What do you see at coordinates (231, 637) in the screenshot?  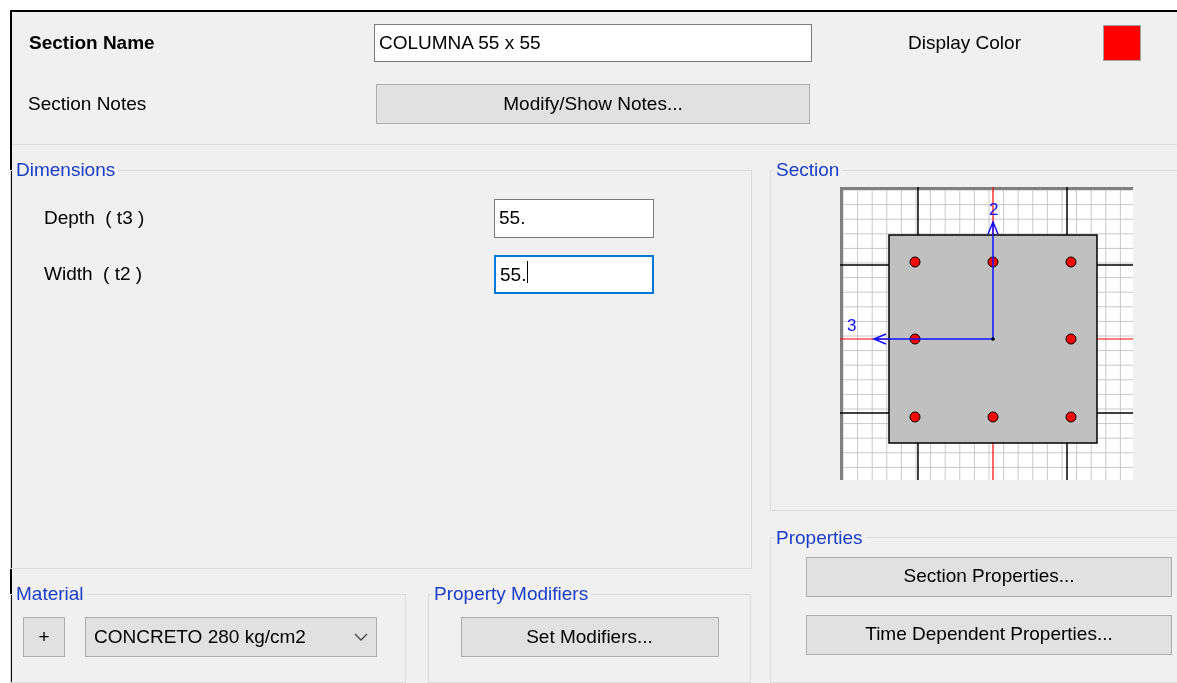 I see `material-dropdown: CONCRETO 280 kg/cm2` at bounding box center [231, 637].